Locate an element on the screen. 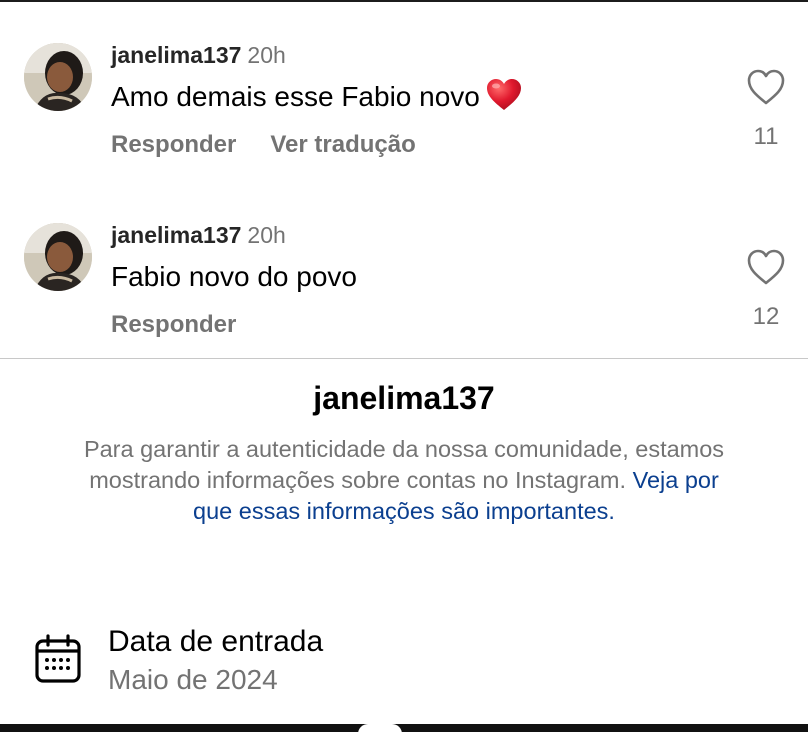 The image size is (808, 732). comment-actions: Responder Ver tradução is located at coordinates (280, 145).